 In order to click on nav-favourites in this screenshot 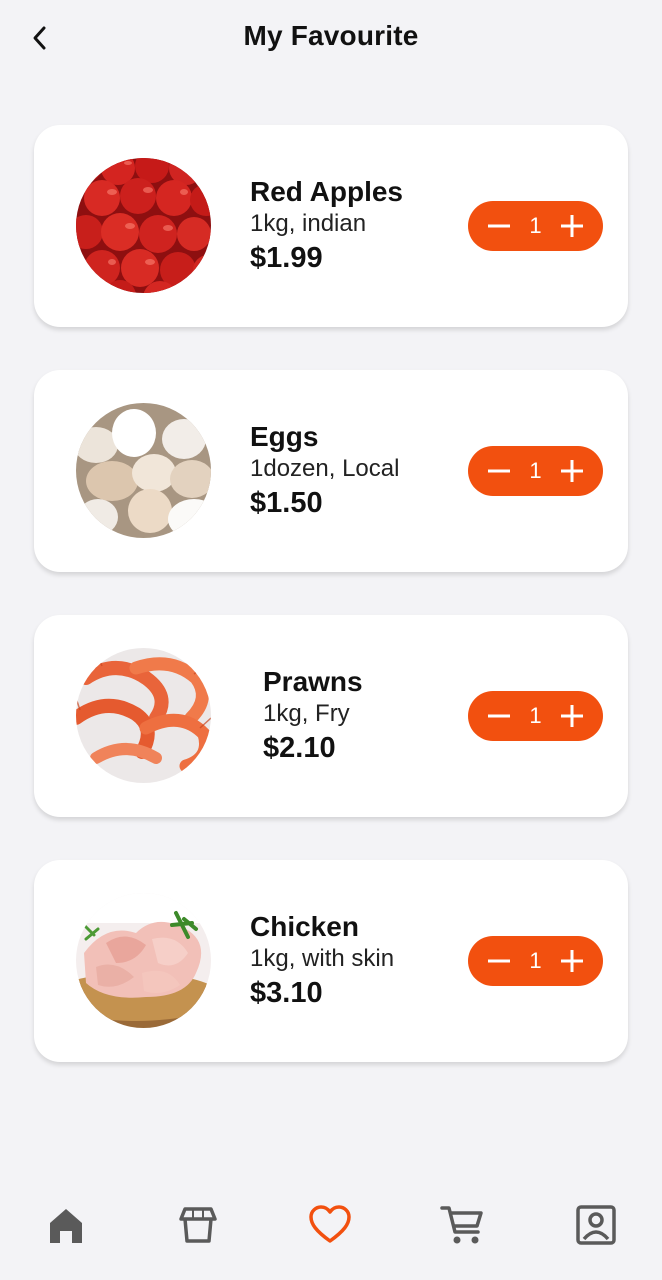, I will do `click(330, 1225)`.